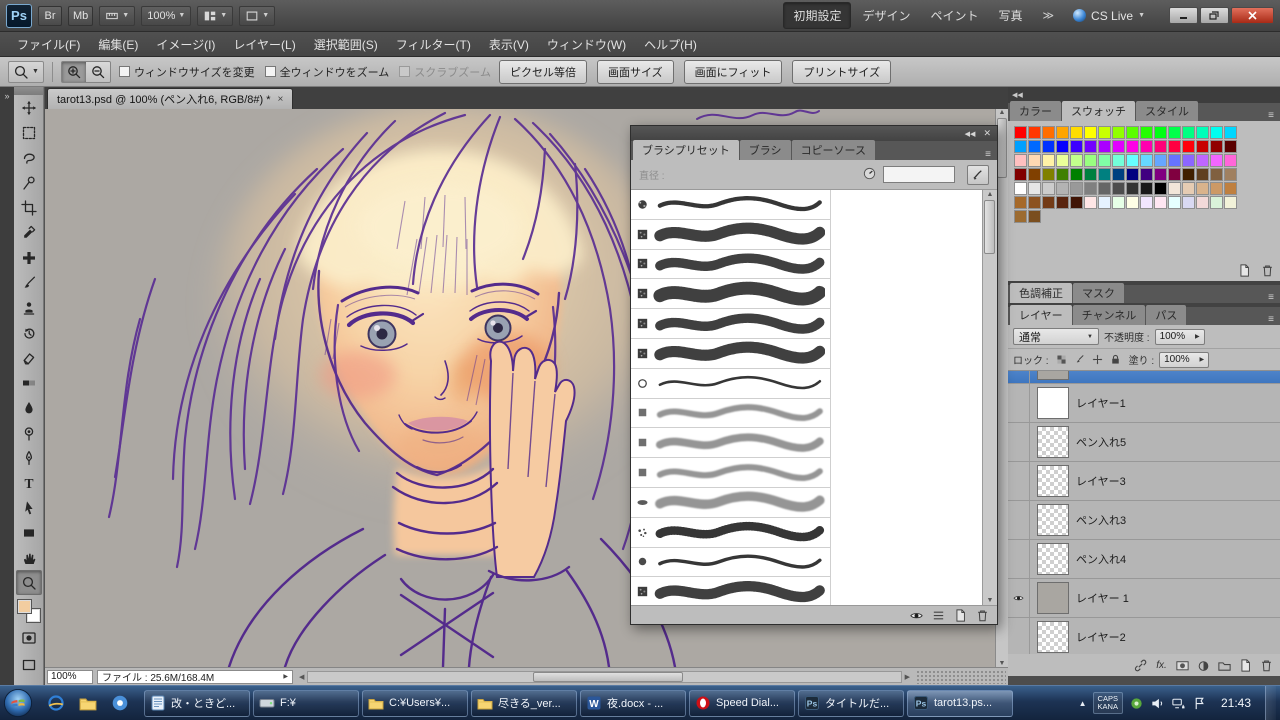 The image size is (1280, 720). Describe the element at coordinates (907, 677) in the screenshot. I see `scroll-right-icon: ▶` at that location.